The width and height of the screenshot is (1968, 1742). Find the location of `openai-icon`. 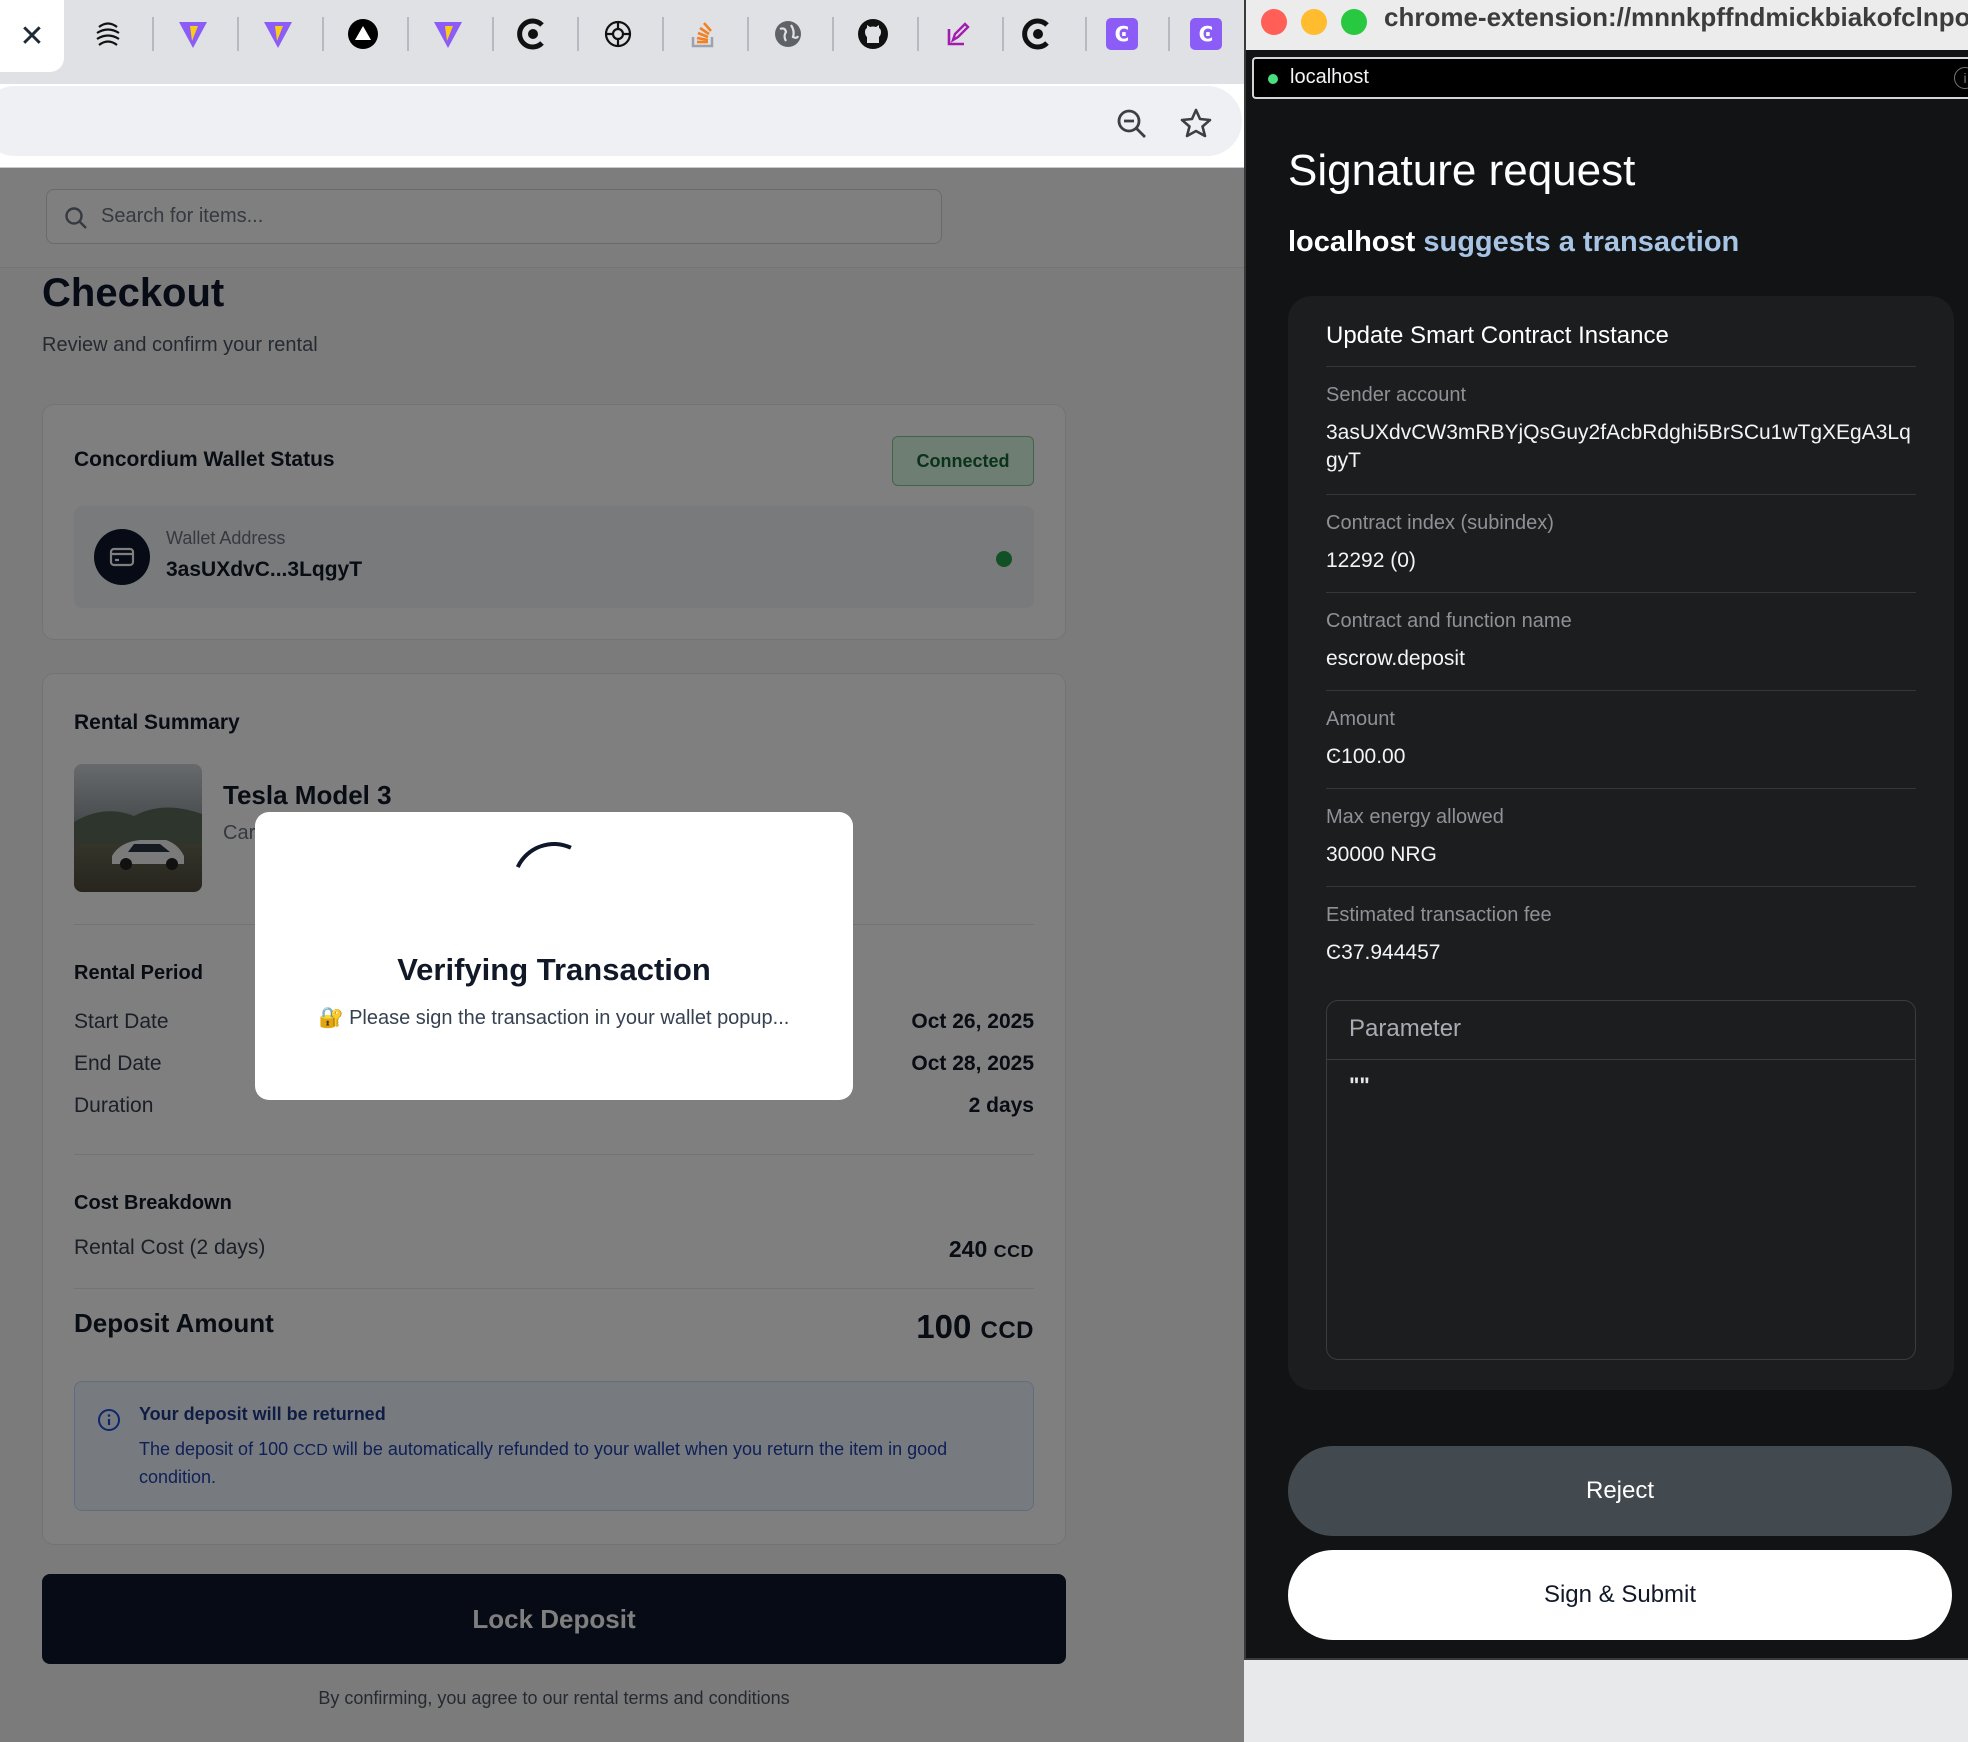

openai-icon is located at coordinates (108, 34).